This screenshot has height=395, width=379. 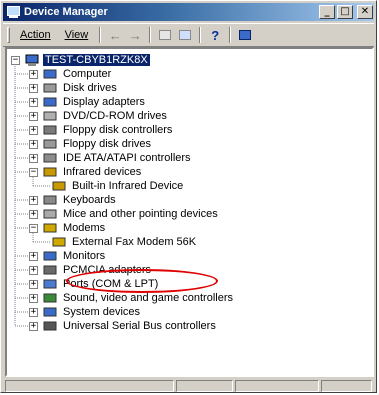 I want to click on tree-category-label: Floppy disk drives, so click(x=107, y=144).